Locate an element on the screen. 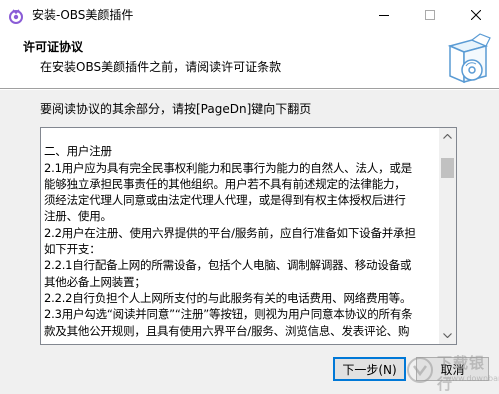 The image size is (499, 394). maximize-button is located at coordinates (430, 15).